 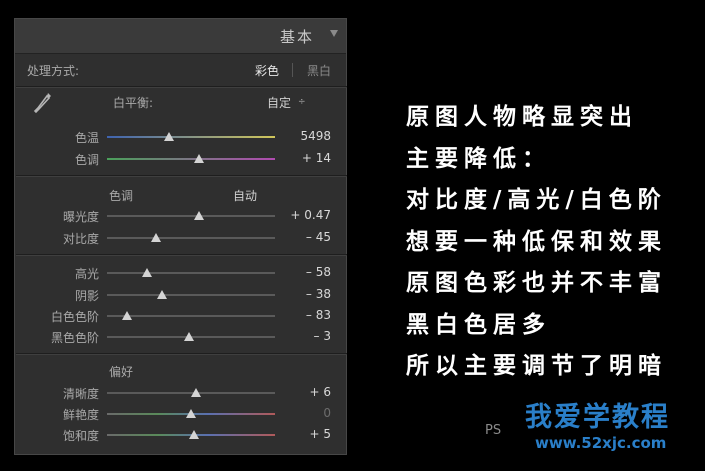 What do you see at coordinates (301, 434) in the screenshot?
I see `saturation-value: + 5` at bounding box center [301, 434].